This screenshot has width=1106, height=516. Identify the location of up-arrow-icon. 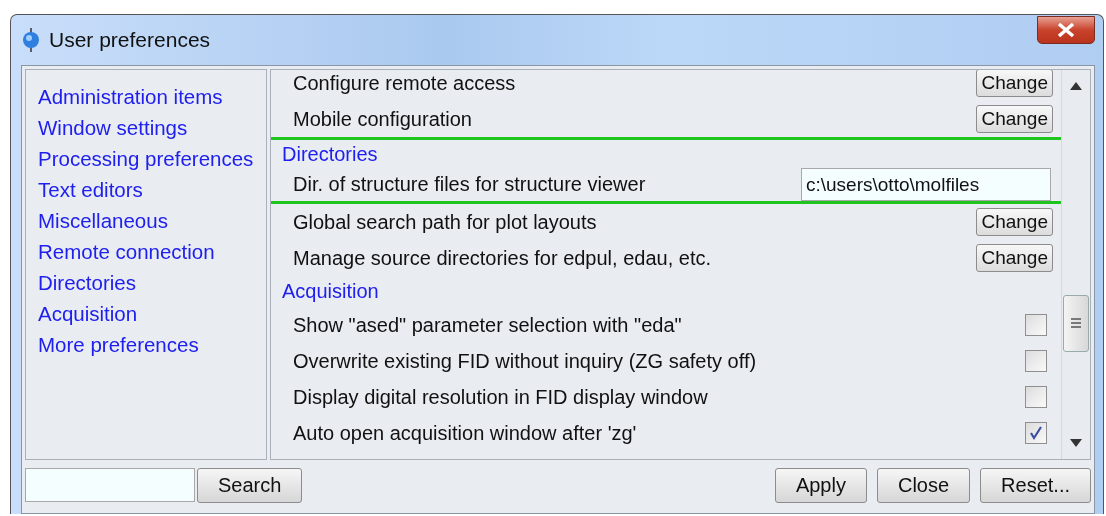
(1076, 86).